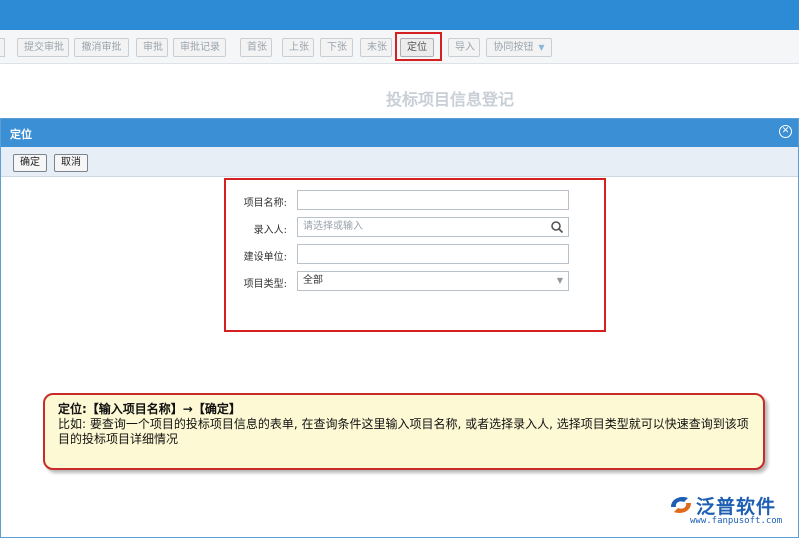 This screenshot has width=799, height=538. What do you see at coordinates (376, 47) in the screenshot?
I see `last-record-button: 末张` at bounding box center [376, 47].